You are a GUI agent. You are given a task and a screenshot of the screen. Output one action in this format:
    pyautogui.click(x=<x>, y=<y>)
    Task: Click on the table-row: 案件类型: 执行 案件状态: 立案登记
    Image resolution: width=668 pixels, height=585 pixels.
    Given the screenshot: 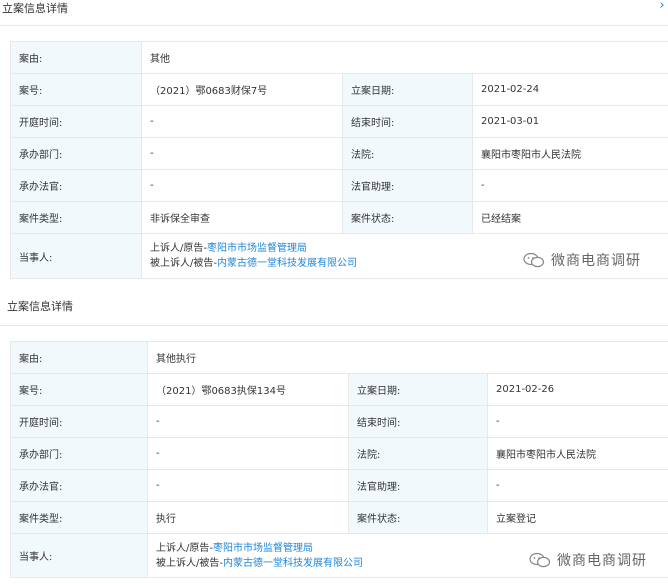 What is the action you would take?
    pyautogui.click(x=339, y=517)
    